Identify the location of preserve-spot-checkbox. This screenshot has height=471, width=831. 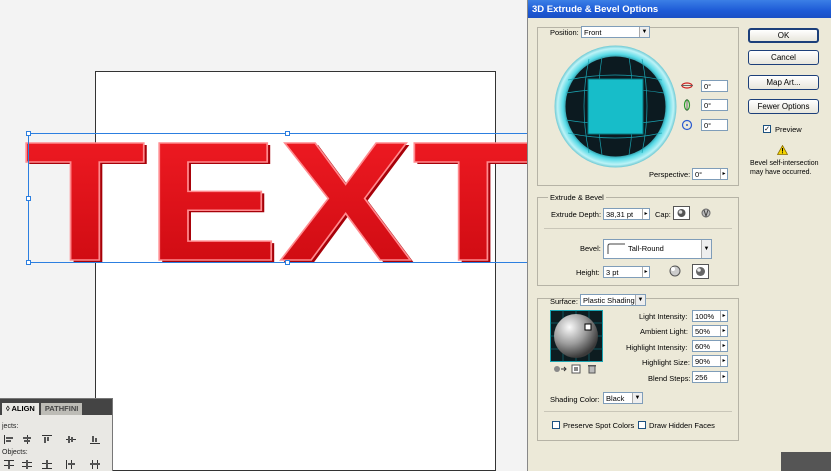
(556, 425).